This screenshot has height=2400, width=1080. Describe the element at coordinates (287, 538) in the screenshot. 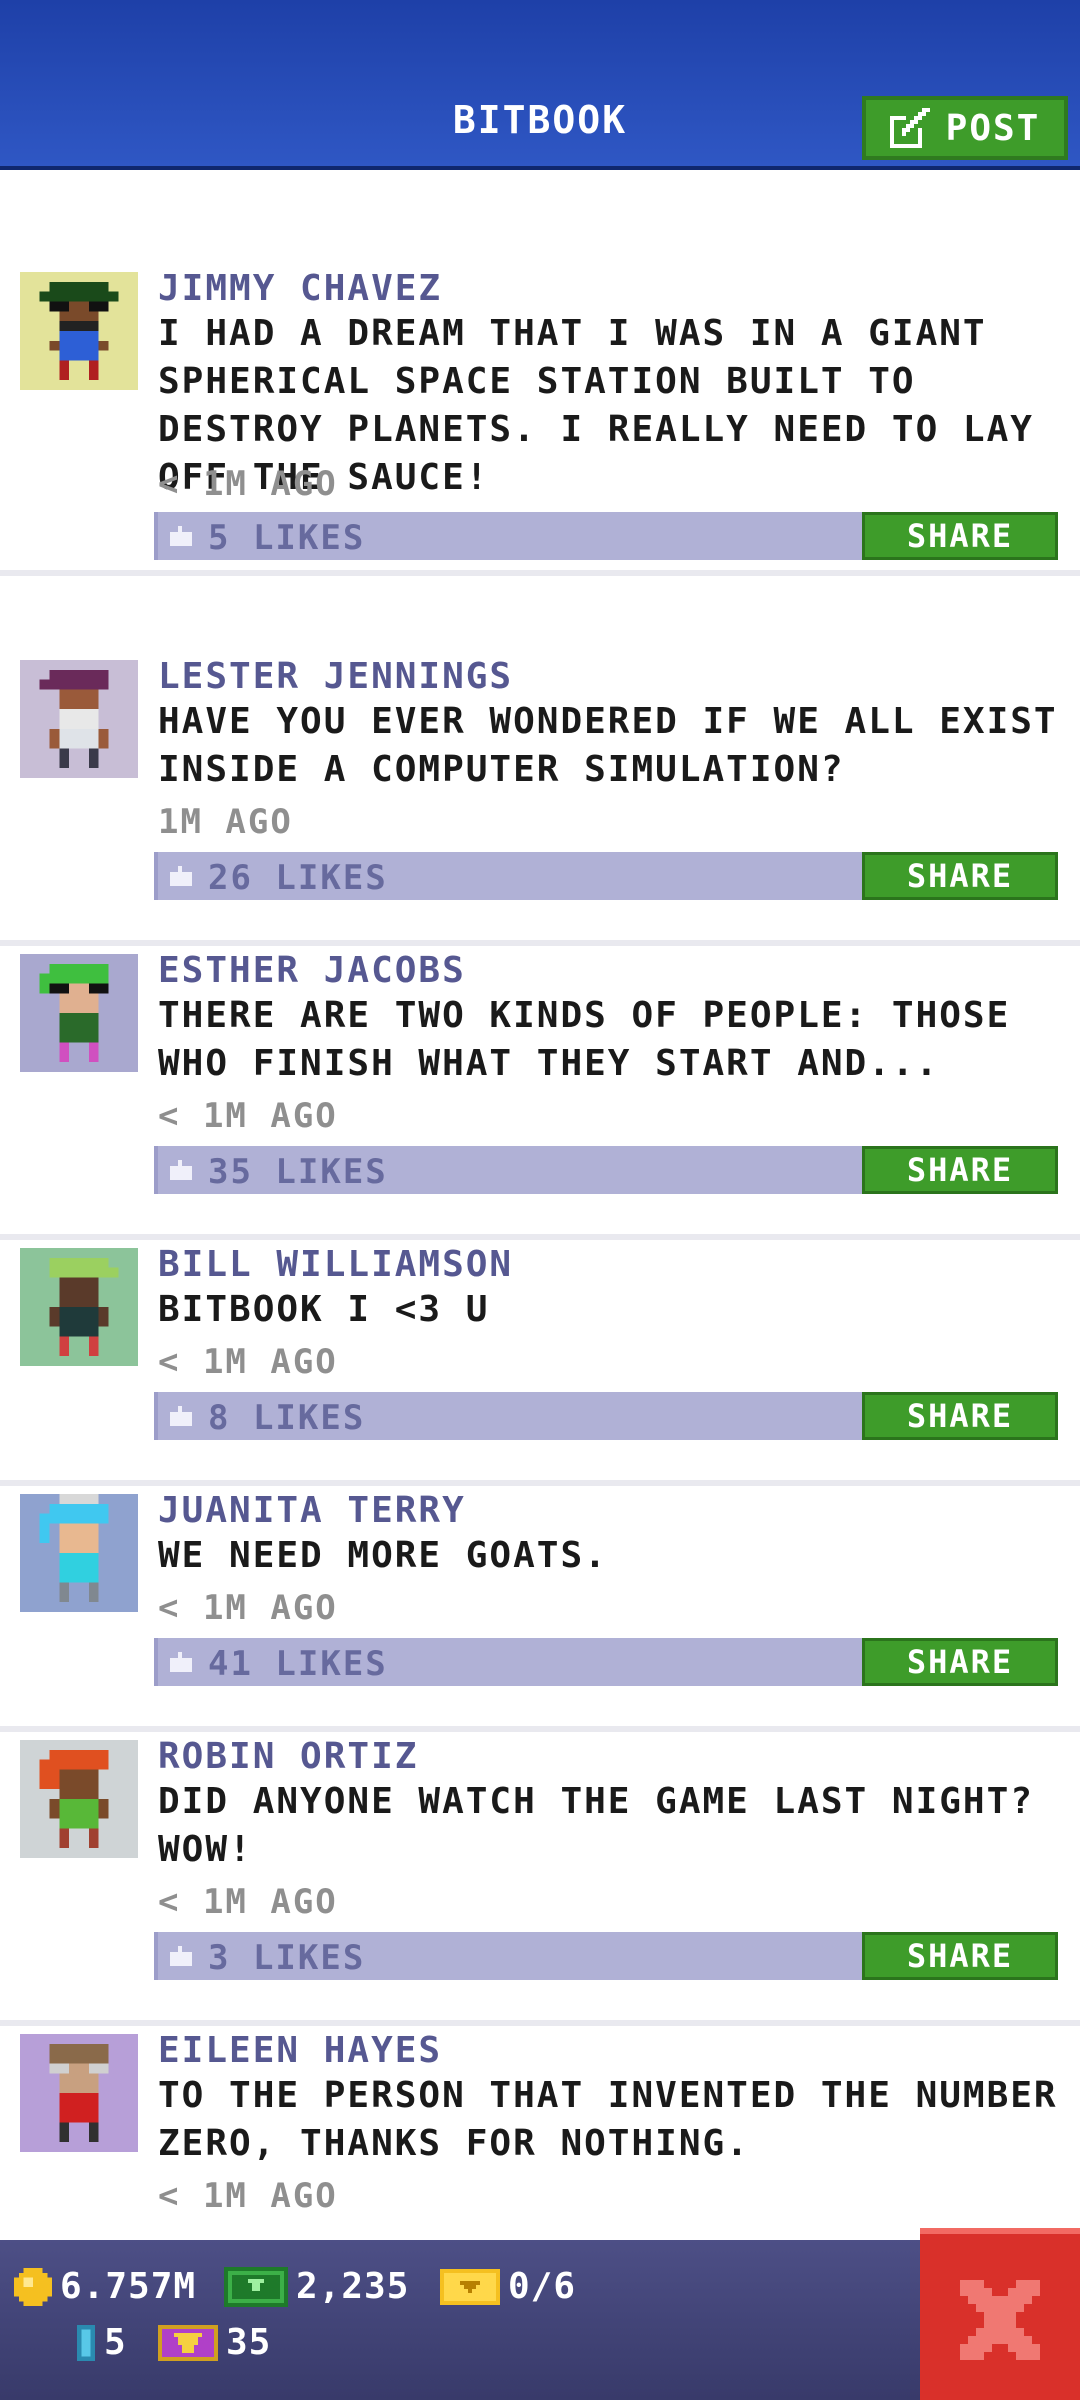

I see `like-count: 5 LIKES` at that location.